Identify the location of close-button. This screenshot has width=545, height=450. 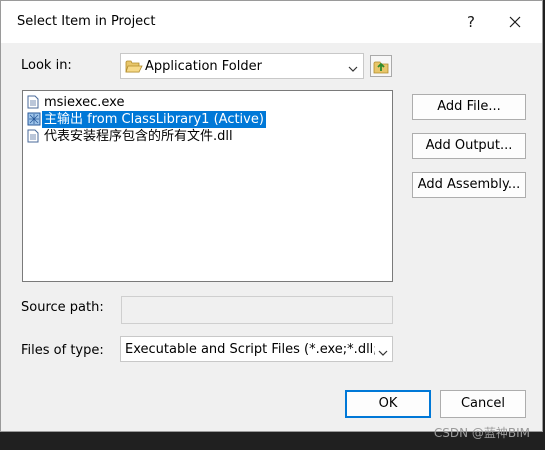
(515, 22).